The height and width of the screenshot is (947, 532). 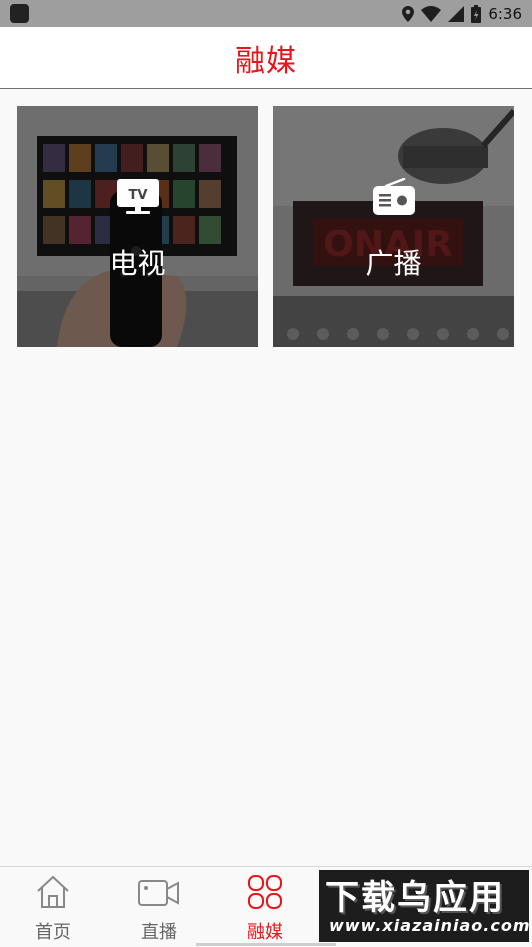 I want to click on signal-icon, so click(x=456, y=13).